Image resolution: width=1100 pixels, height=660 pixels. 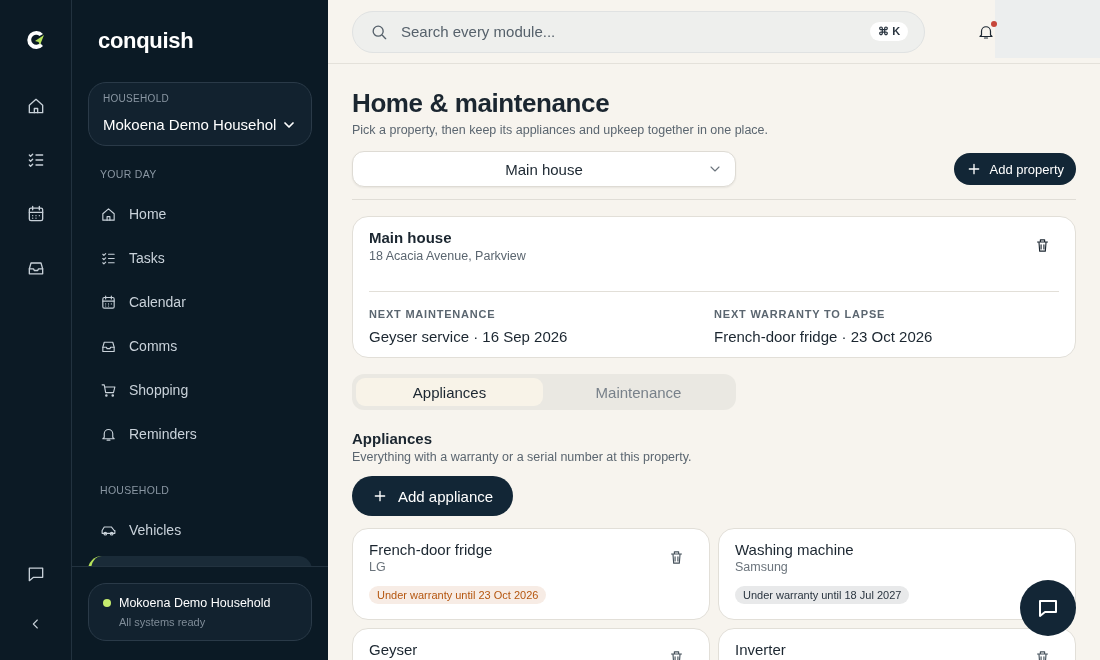 What do you see at coordinates (200, 214) in the screenshot?
I see `nav-item: Home` at bounding box center [200, 214].